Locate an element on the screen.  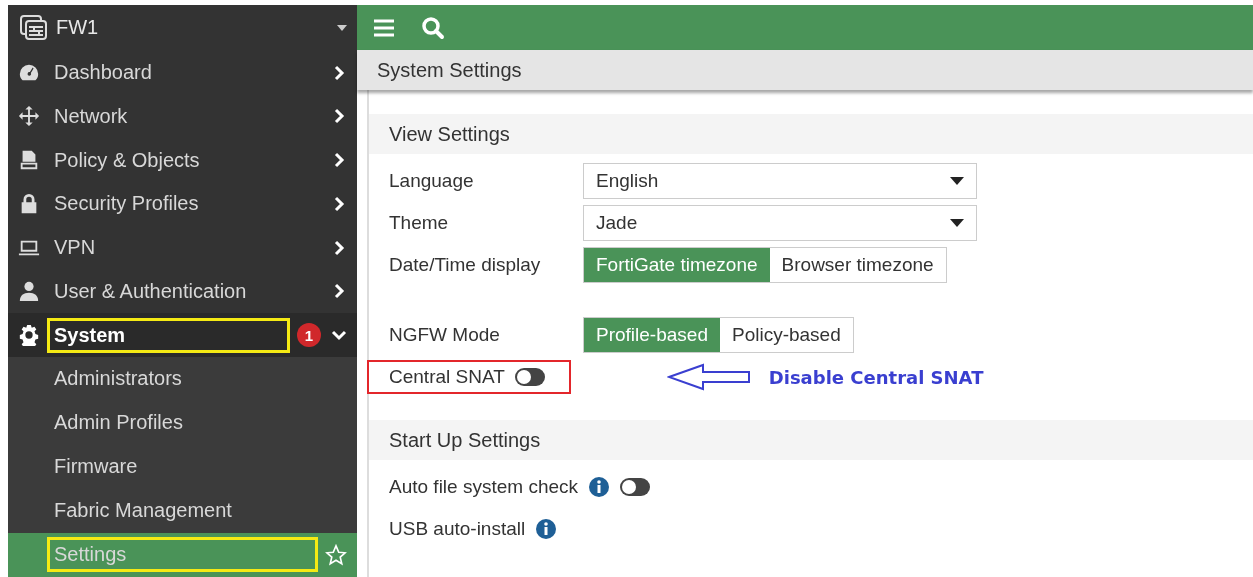
field-label: USB auto-install is located at coordinates (457, 529).